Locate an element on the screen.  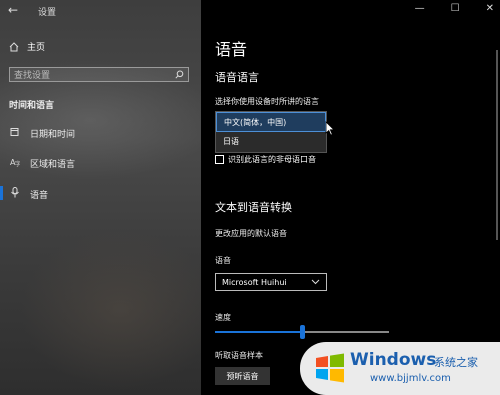
sidebar-item-date-time: 日期和时间 is located at coordinates (42, 133).